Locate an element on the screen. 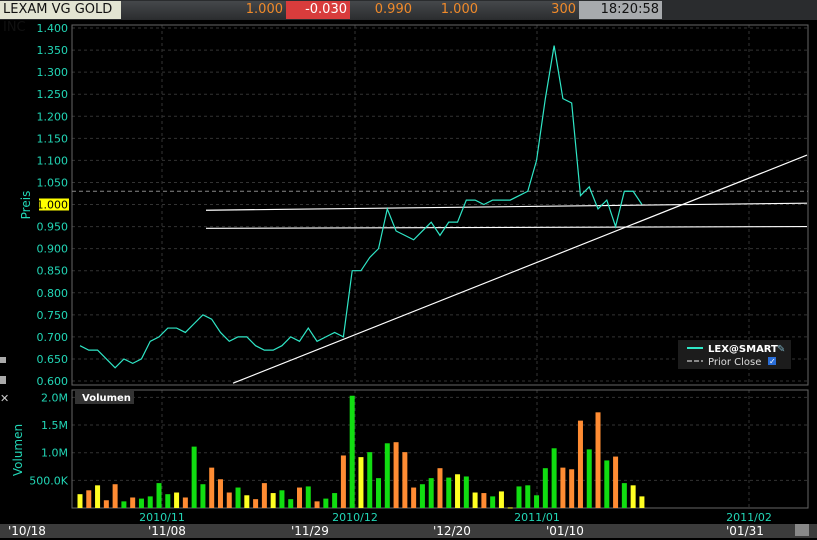 The image size is (817, 540). price-tick-label: 1.200 is located at coordinates (53, 116).